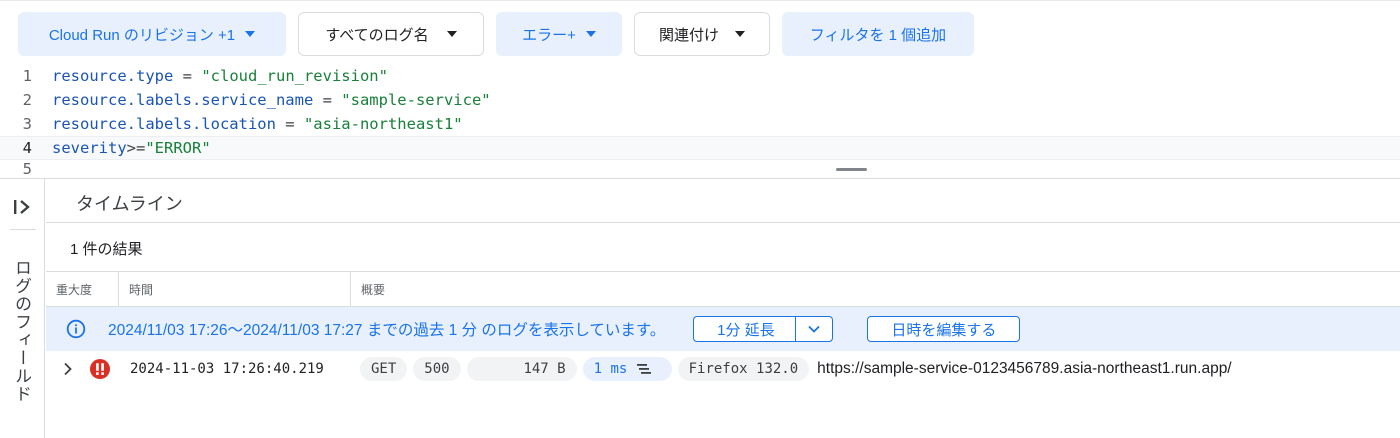 The image size is (1400, 438). Describe the element at coordinates (644, 369) in the screenshot. I see `waterfall-icon` at that location.